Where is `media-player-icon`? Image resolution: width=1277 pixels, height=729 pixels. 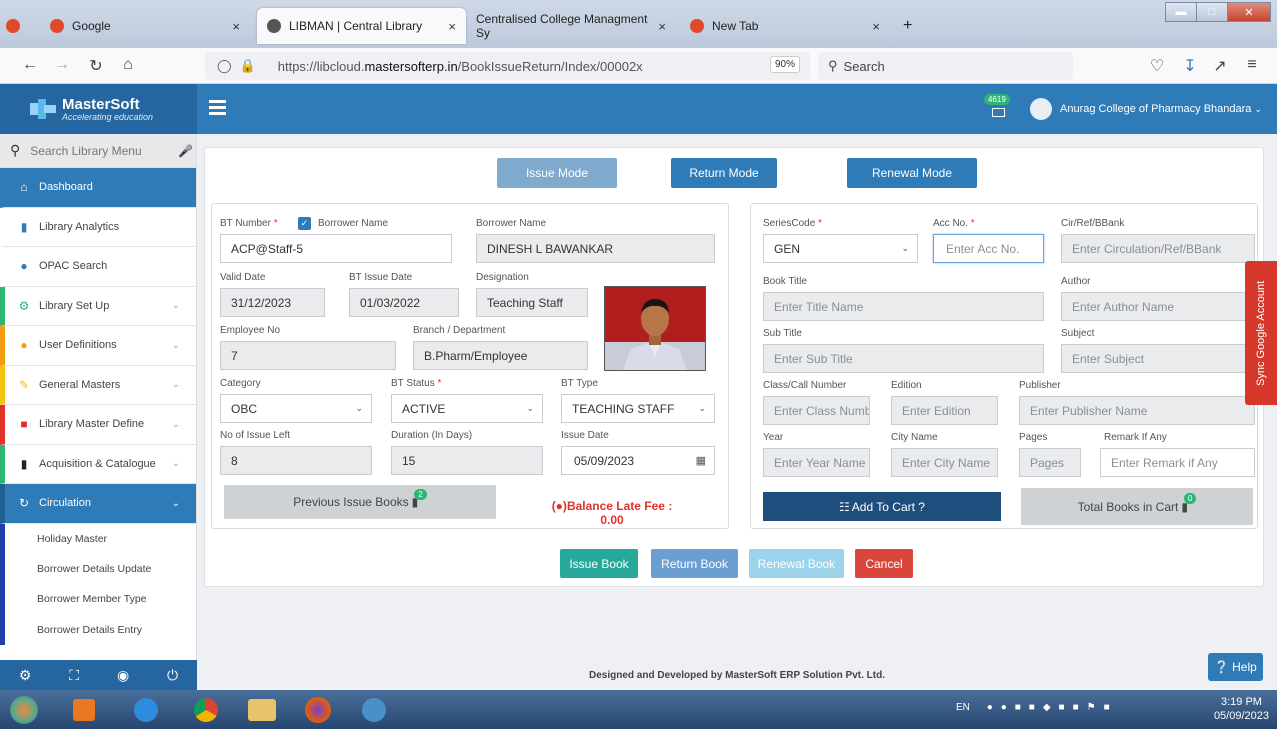
media-player-icon is located at coordinates (84, 709).